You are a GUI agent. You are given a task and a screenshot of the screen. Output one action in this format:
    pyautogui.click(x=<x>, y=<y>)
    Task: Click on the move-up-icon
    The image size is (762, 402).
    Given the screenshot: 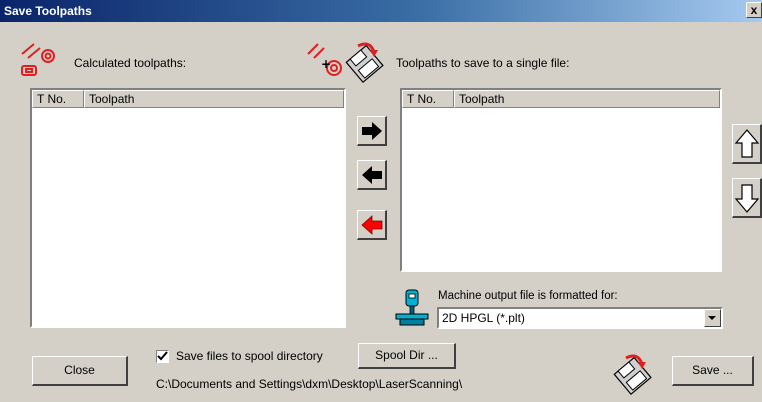 What is the action you would take?
    pyautogui.click(x=747, y=143)
    